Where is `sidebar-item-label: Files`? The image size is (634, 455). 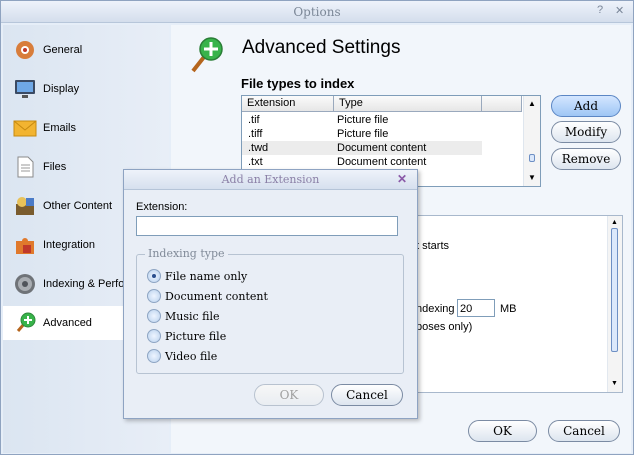
sidebar-item-label: Files is located at coordinates (55, 167).